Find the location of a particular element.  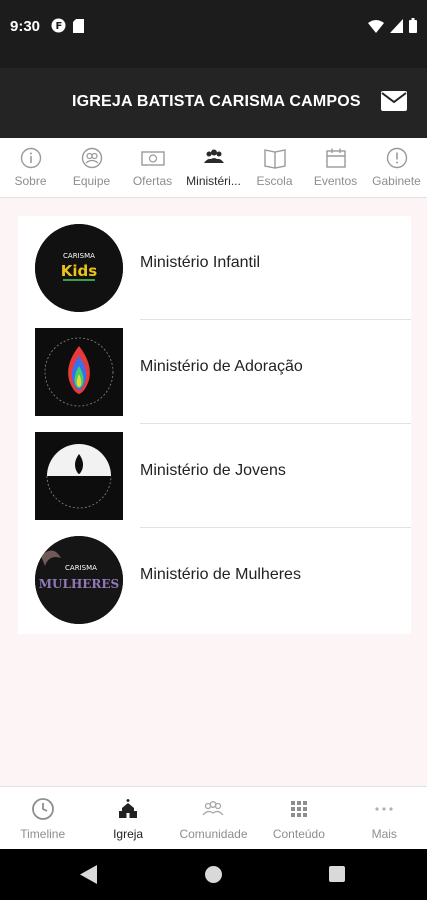

clock-icon is located at coordinates (42, 809).